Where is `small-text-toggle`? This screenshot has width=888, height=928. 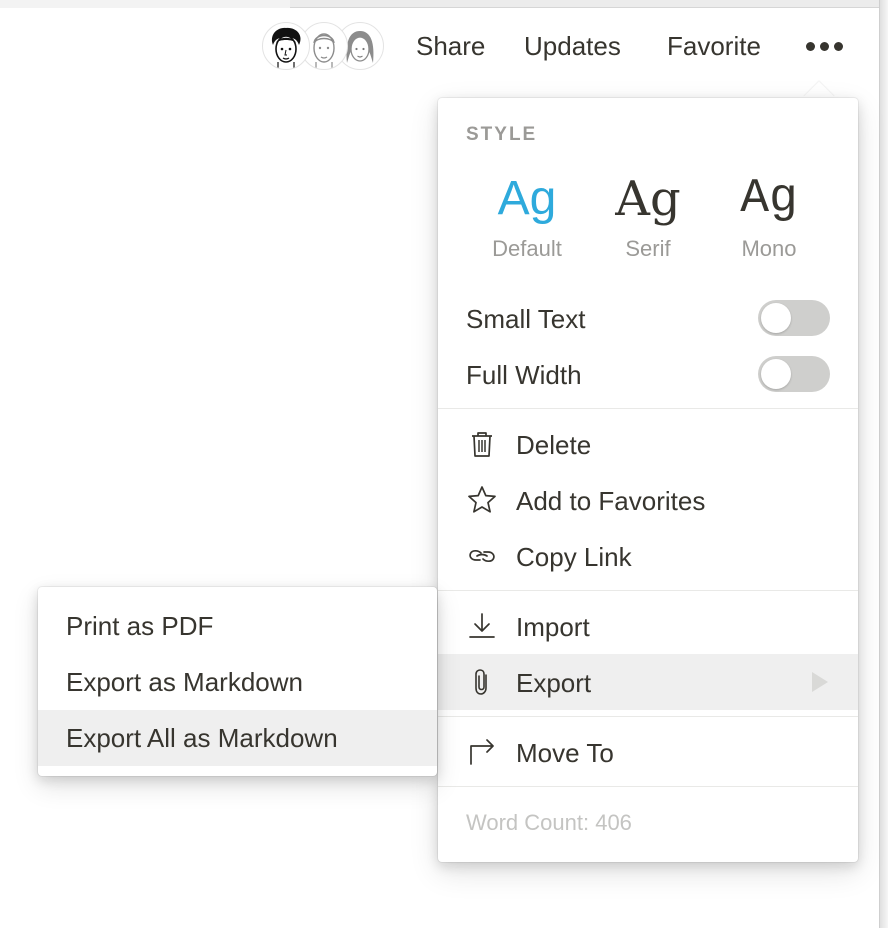
small-text-toggle is located at coordinates (794, 318).